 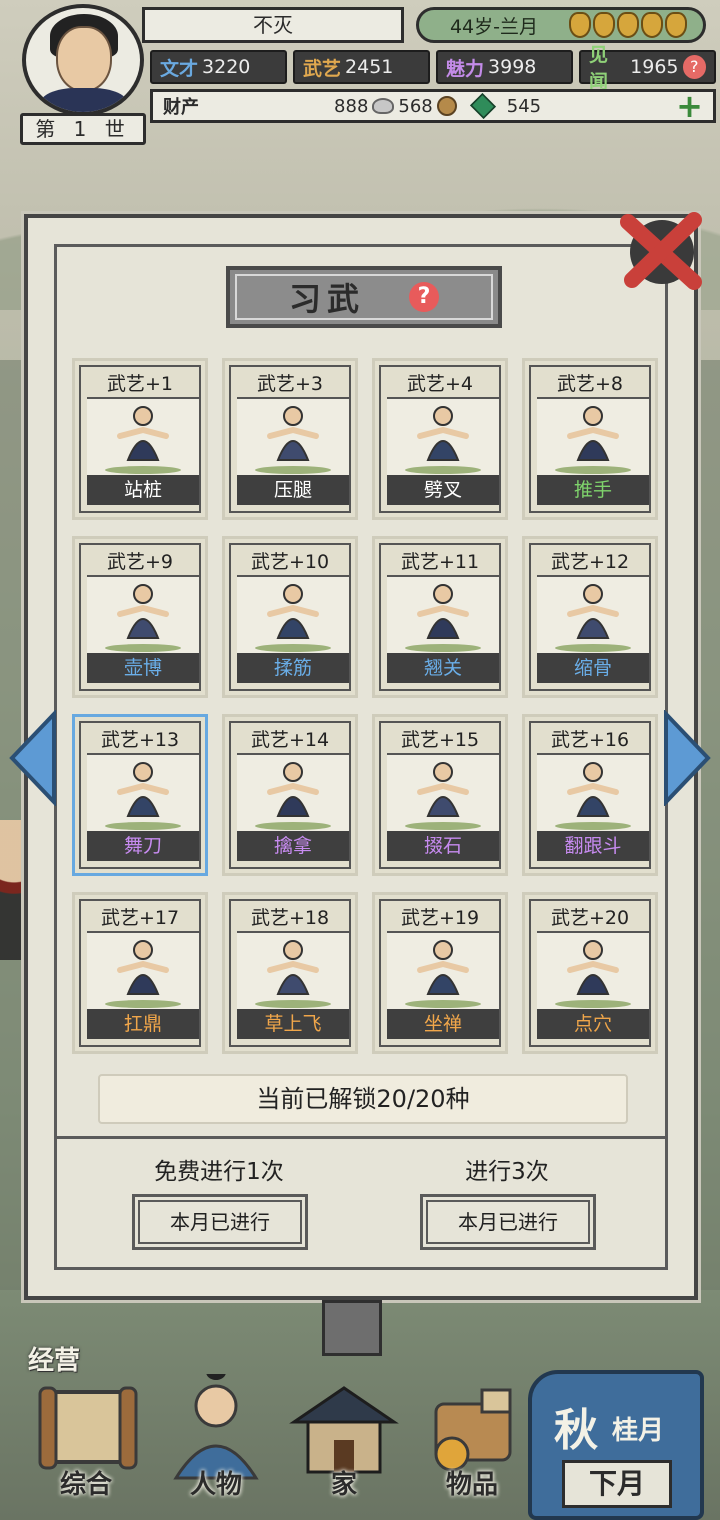 What do you see at coordinates (293, 668) in the screenshot?
I see `exercise-name: 揉筋` at bounding box center [293, 668].